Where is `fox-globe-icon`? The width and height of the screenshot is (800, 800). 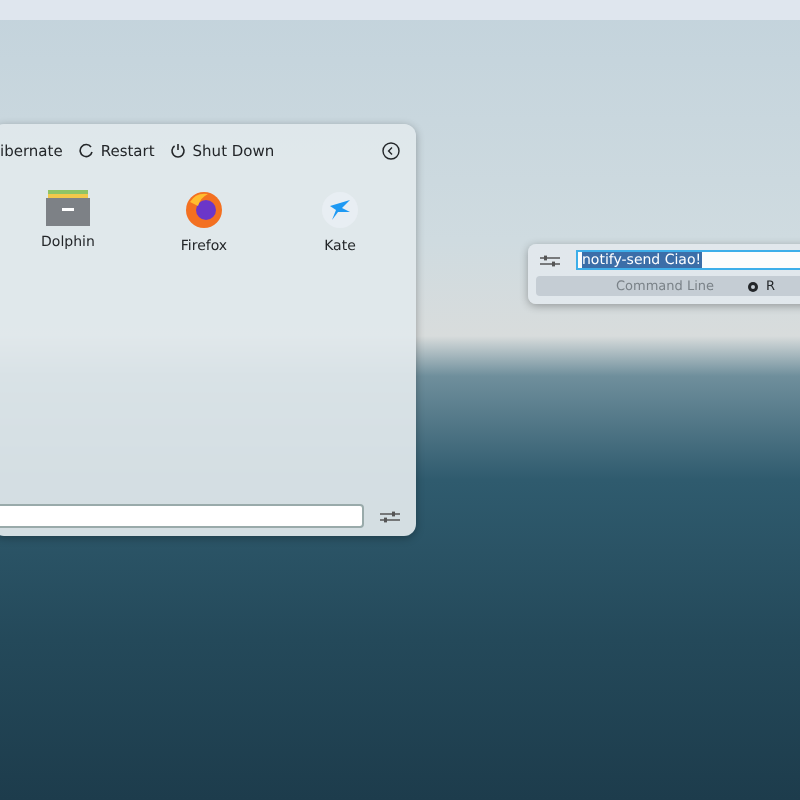
fox-globe-icon is located at coordinates (204, 210).